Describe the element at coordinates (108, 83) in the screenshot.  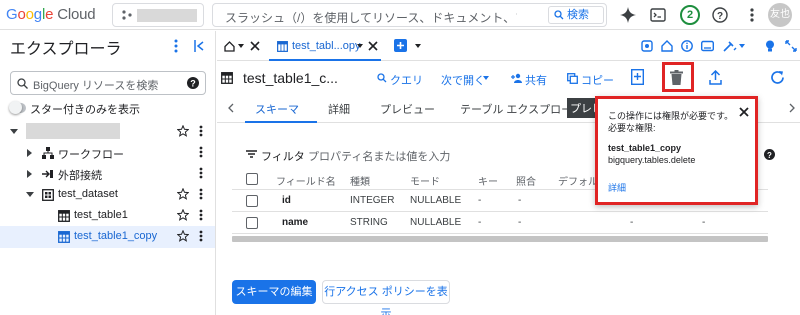
I see `explorer-search-input: BigQuery リソースを検索 ?` at that location.